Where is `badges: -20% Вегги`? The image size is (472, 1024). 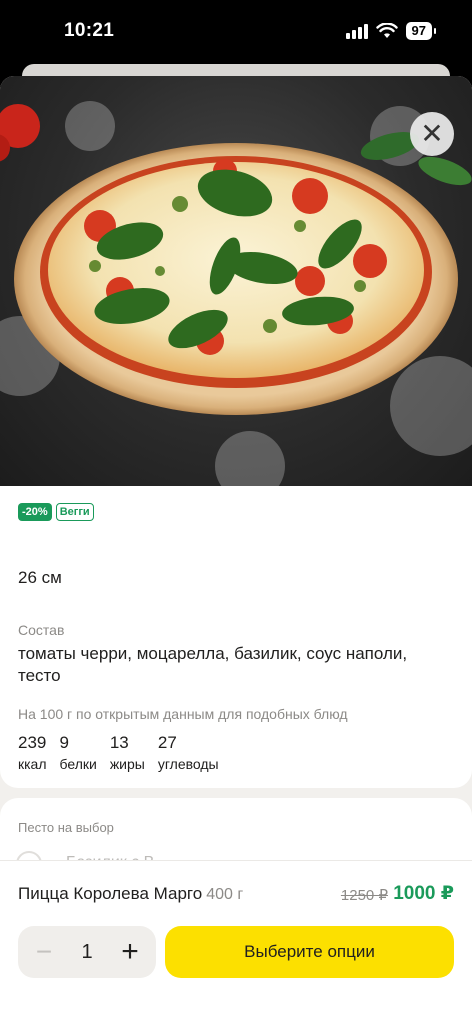
badges: -20% Вегги is located at coordinates (56, 512).